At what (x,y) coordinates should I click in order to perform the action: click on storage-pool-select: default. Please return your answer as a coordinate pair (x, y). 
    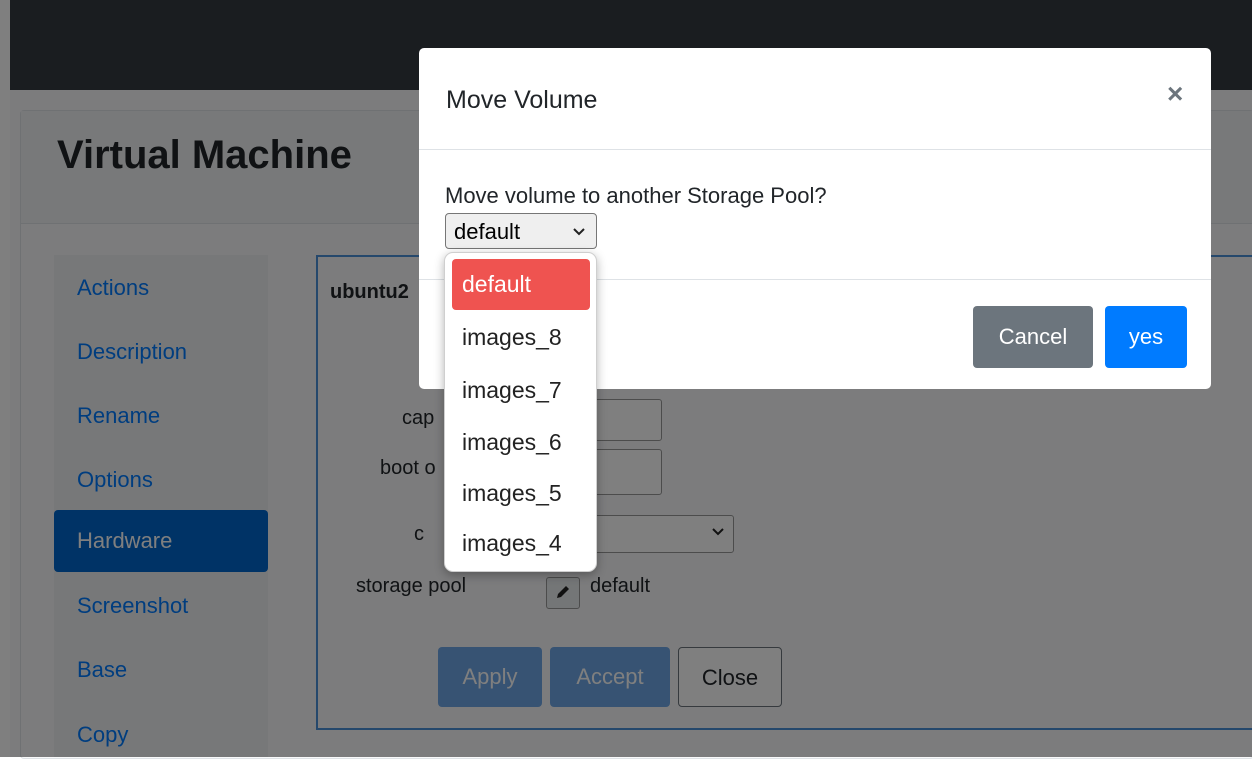
    Looking at the image, I should click on (521, 231).